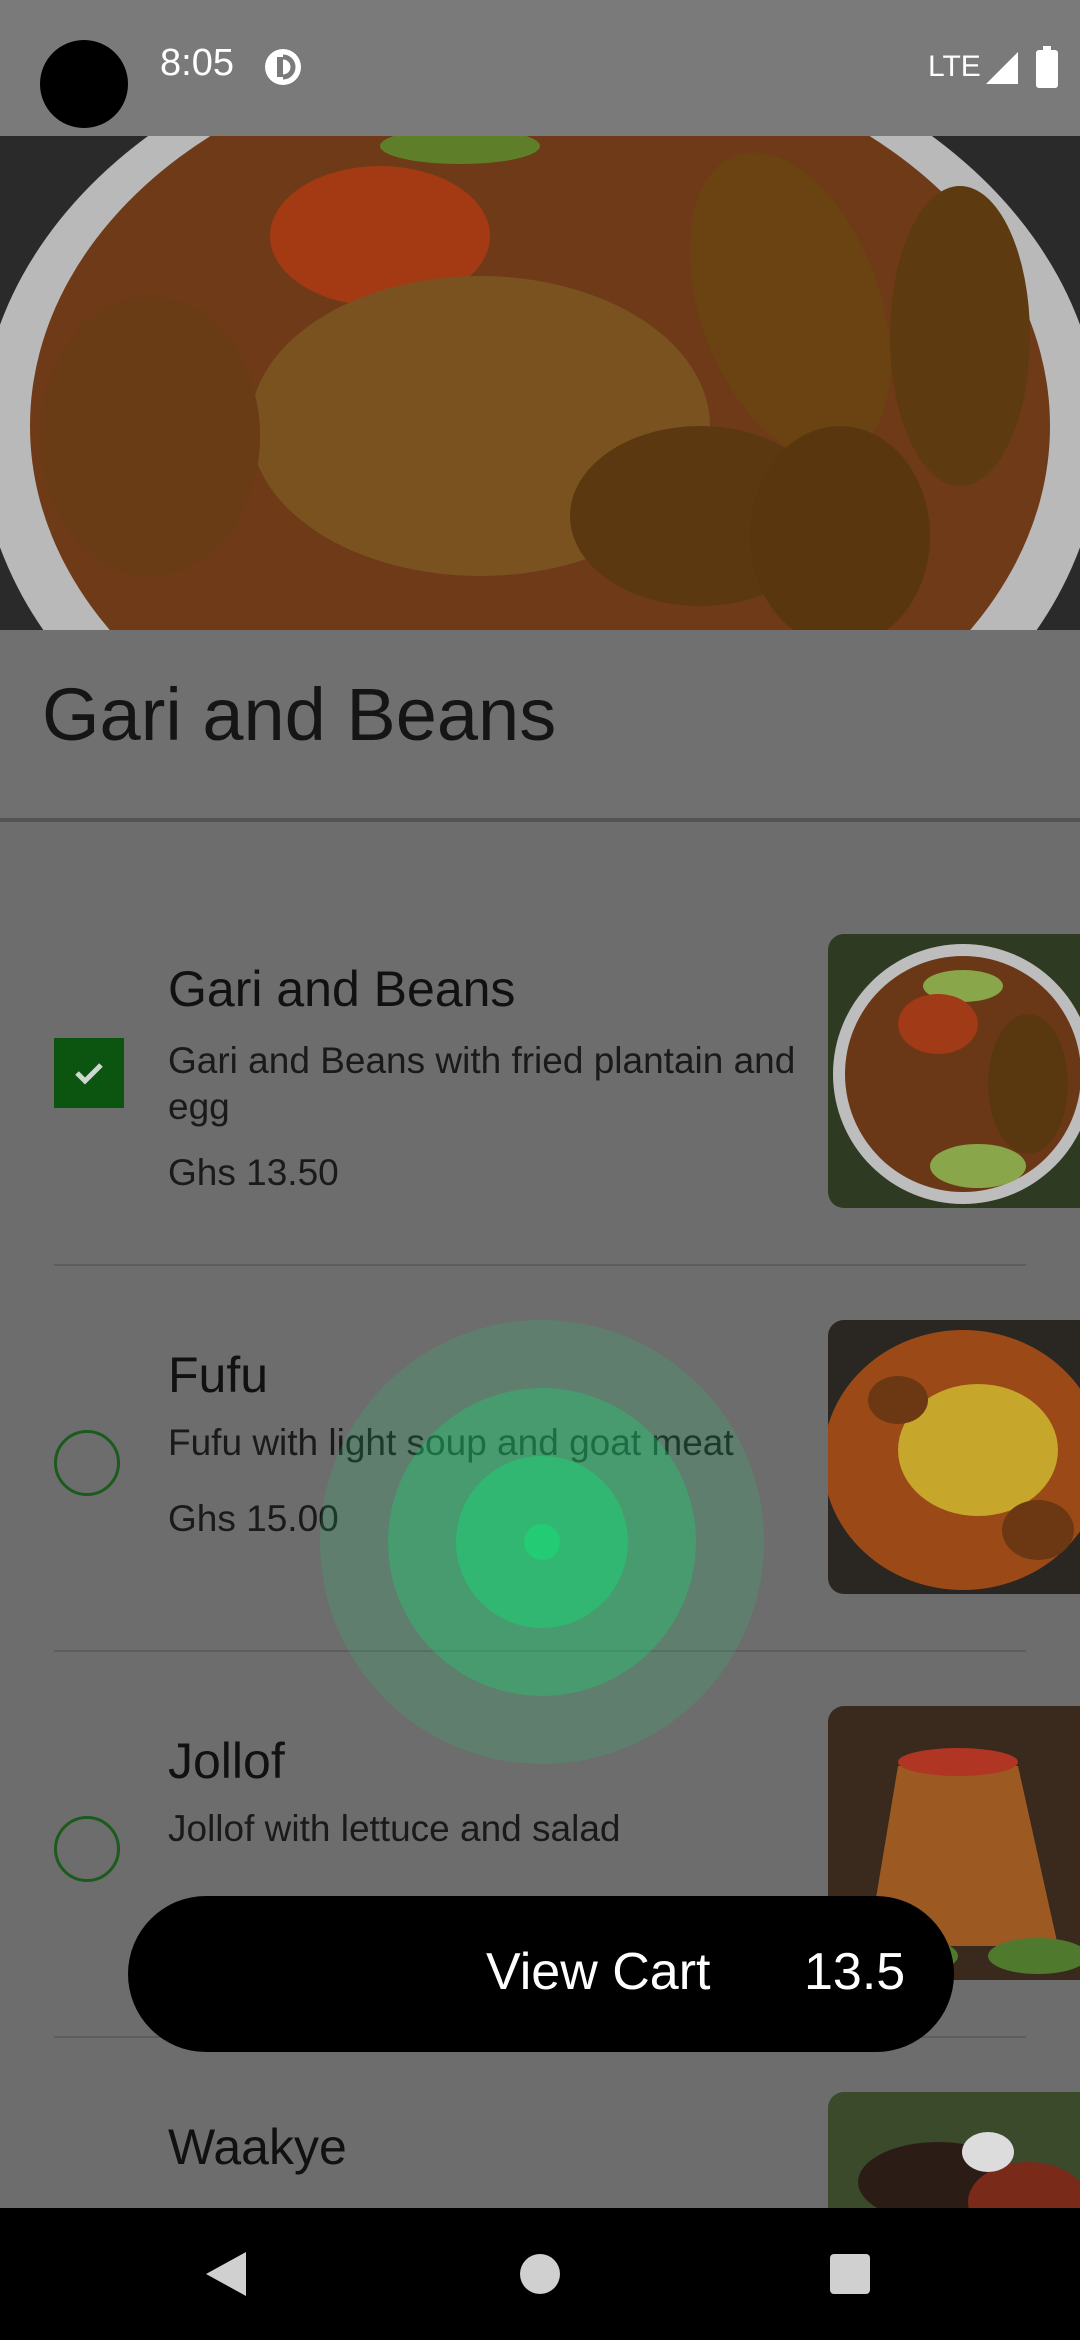  What do you see at coordinates (253, 1172) in the screenshot?
I see `item-price: Ghs 13.50` at bounding box center [253, 1172].